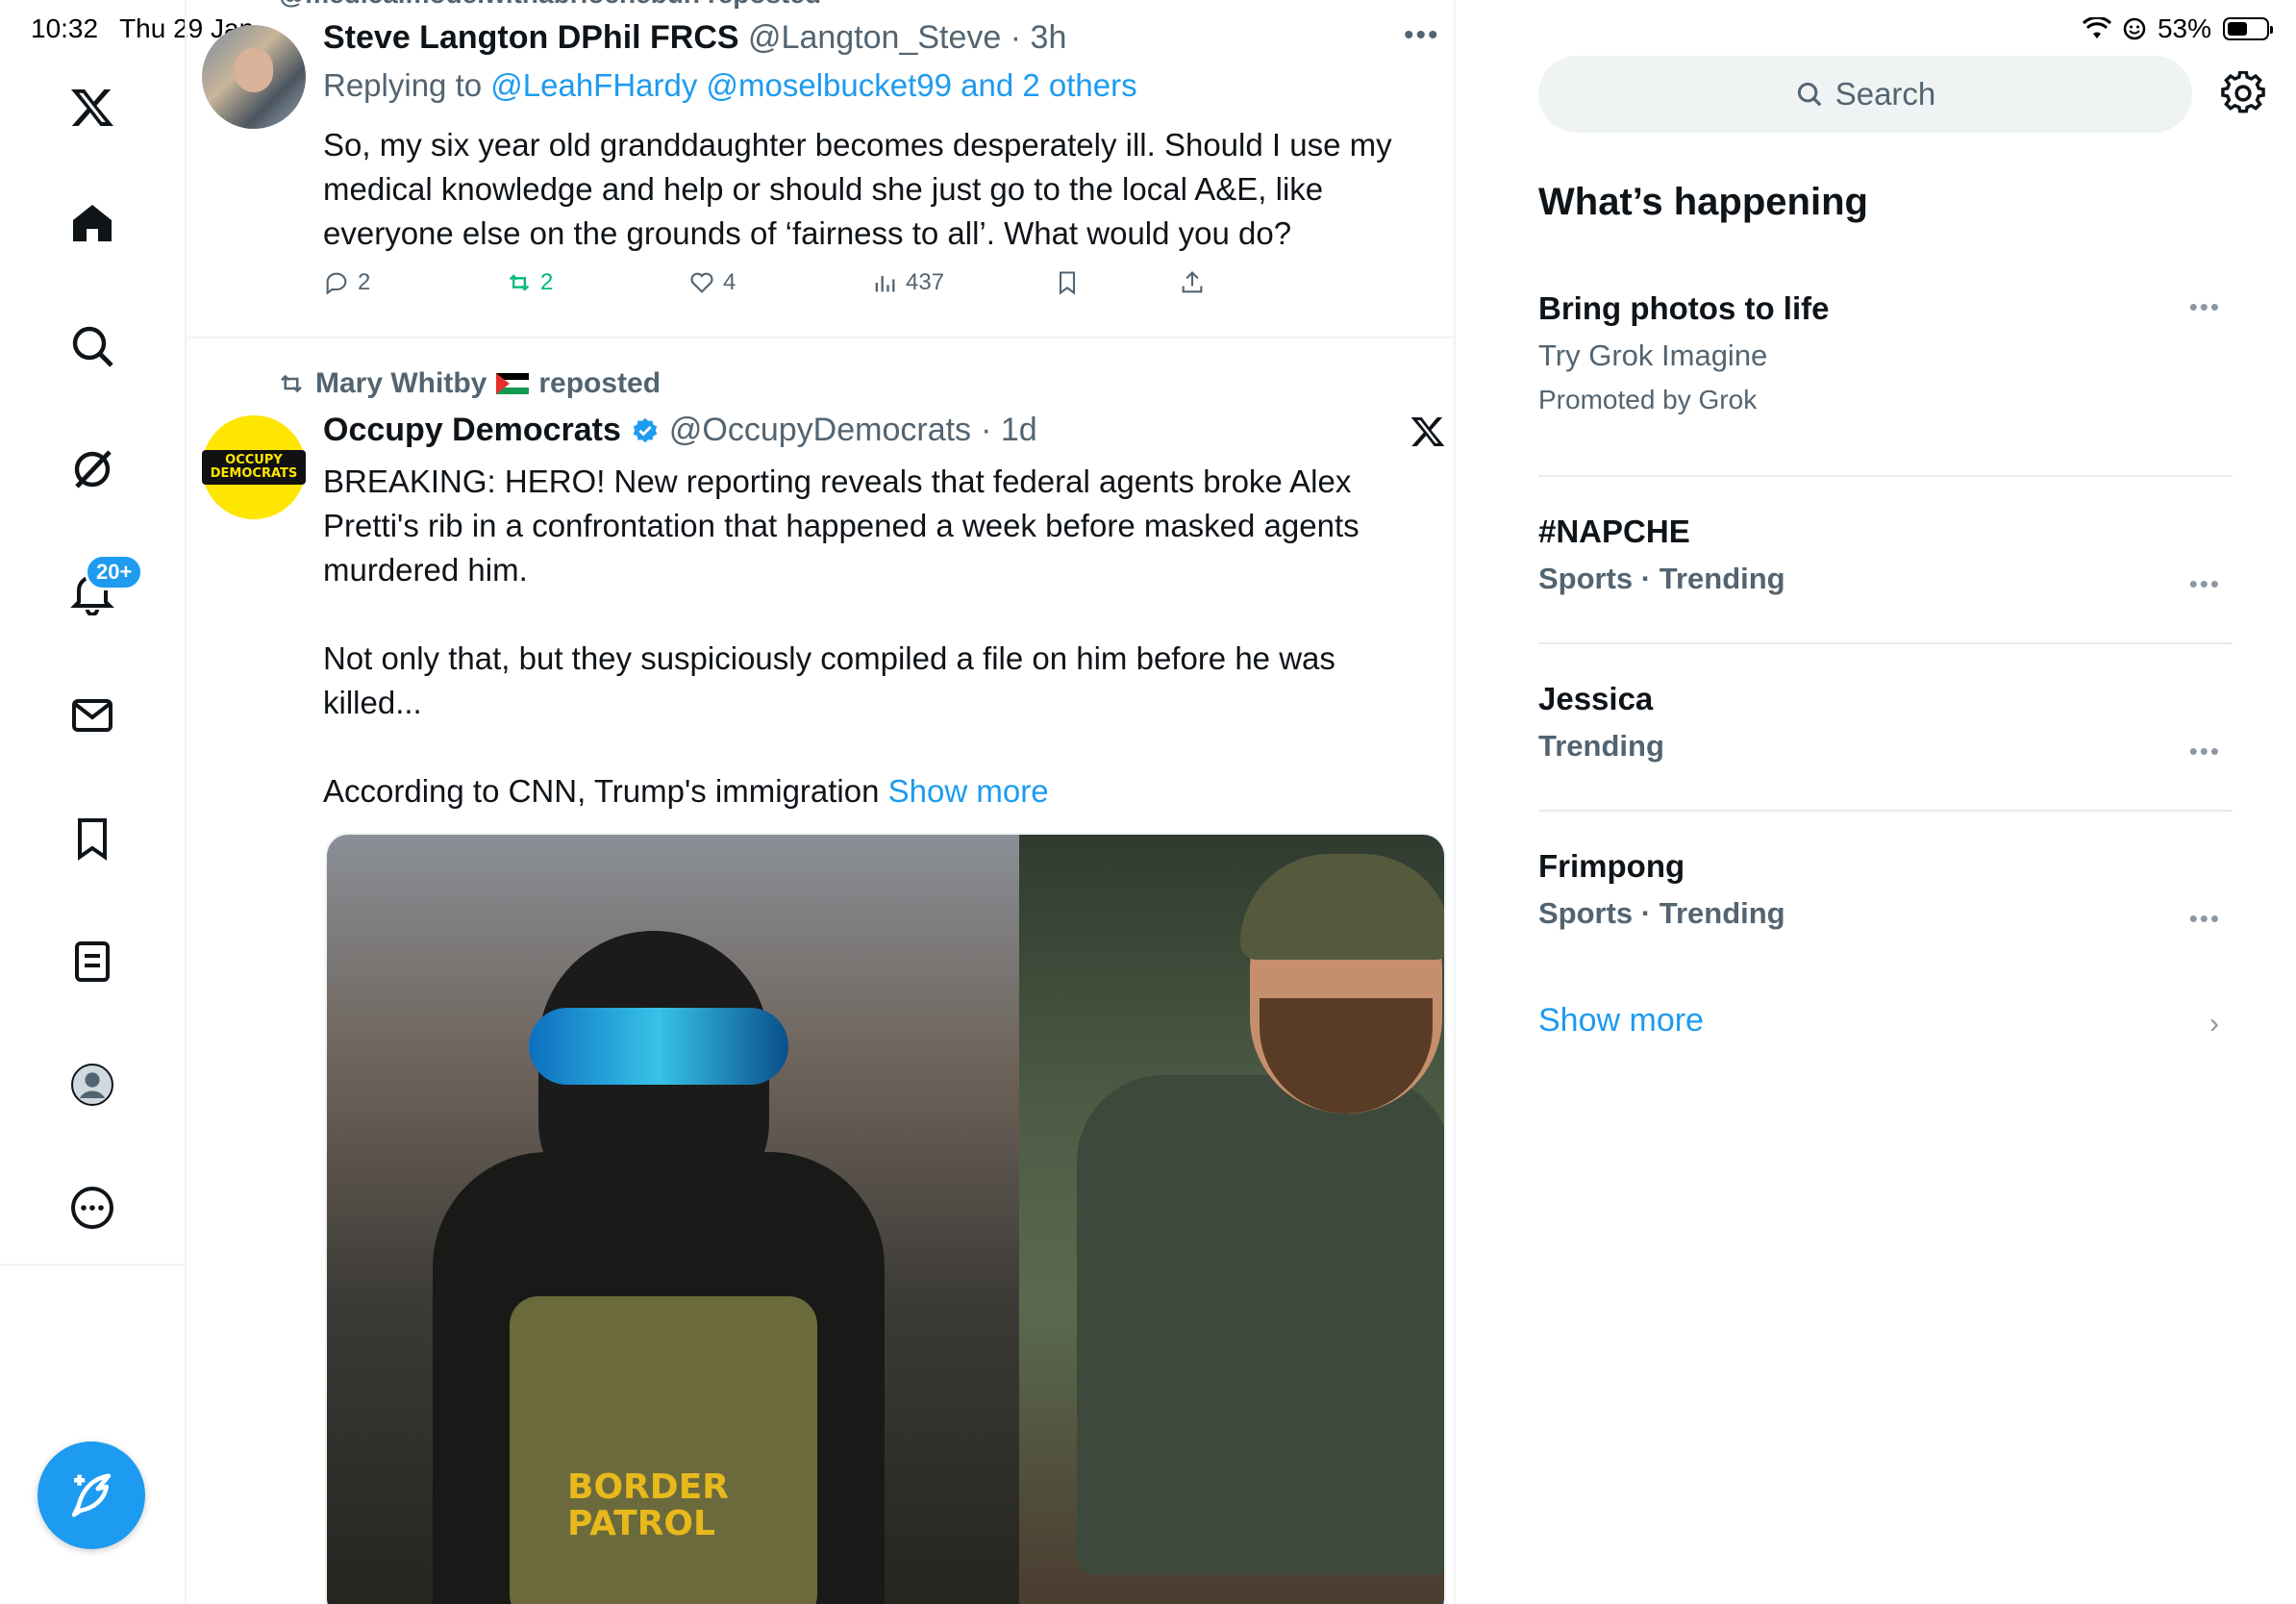 The height and width of the screenshot is (1604, 2296). What do you see at coordinates (2214, 1024) in the screenshot?
I see `chevron-right-icon: ›` at bounding box center [2214, 1024].